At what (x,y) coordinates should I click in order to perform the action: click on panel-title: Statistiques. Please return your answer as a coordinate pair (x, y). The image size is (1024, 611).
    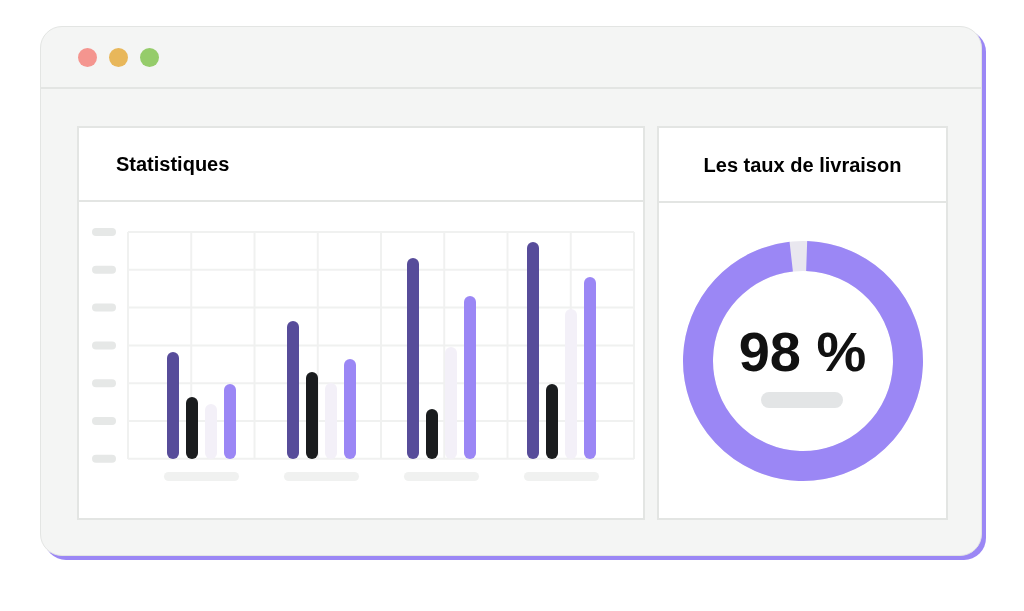
    Looking at the image, I should click on (173, 164).